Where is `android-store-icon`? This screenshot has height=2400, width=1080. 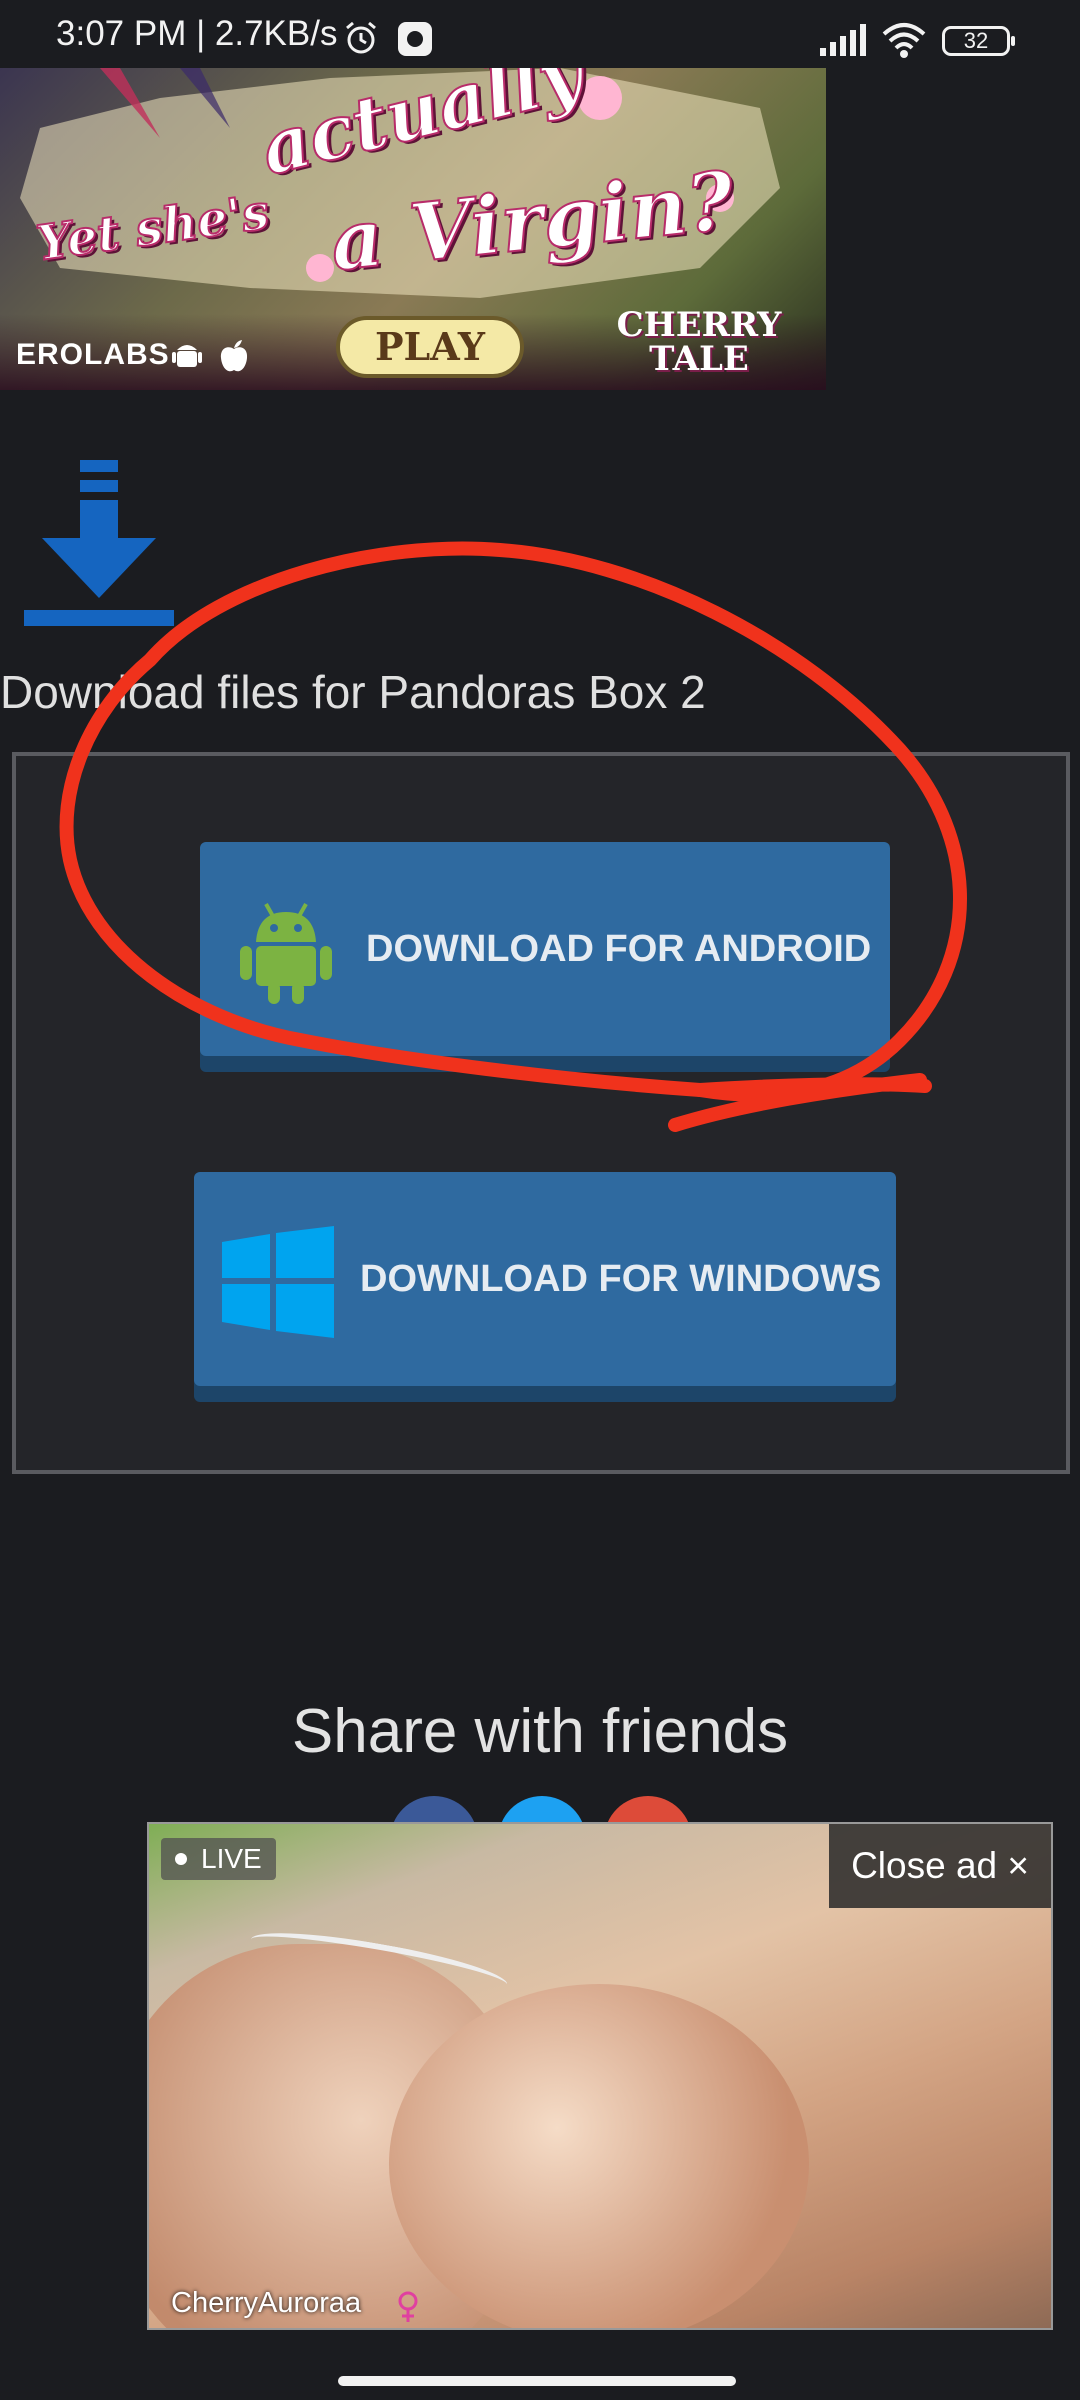 android-store-icon is located at coordinates (187, 356).